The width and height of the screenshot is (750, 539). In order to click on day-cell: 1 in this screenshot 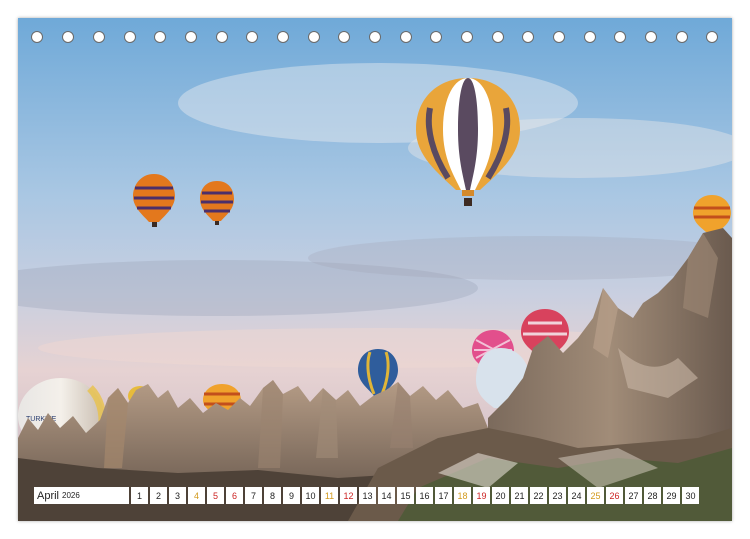, I will do `click(139, 495)`.